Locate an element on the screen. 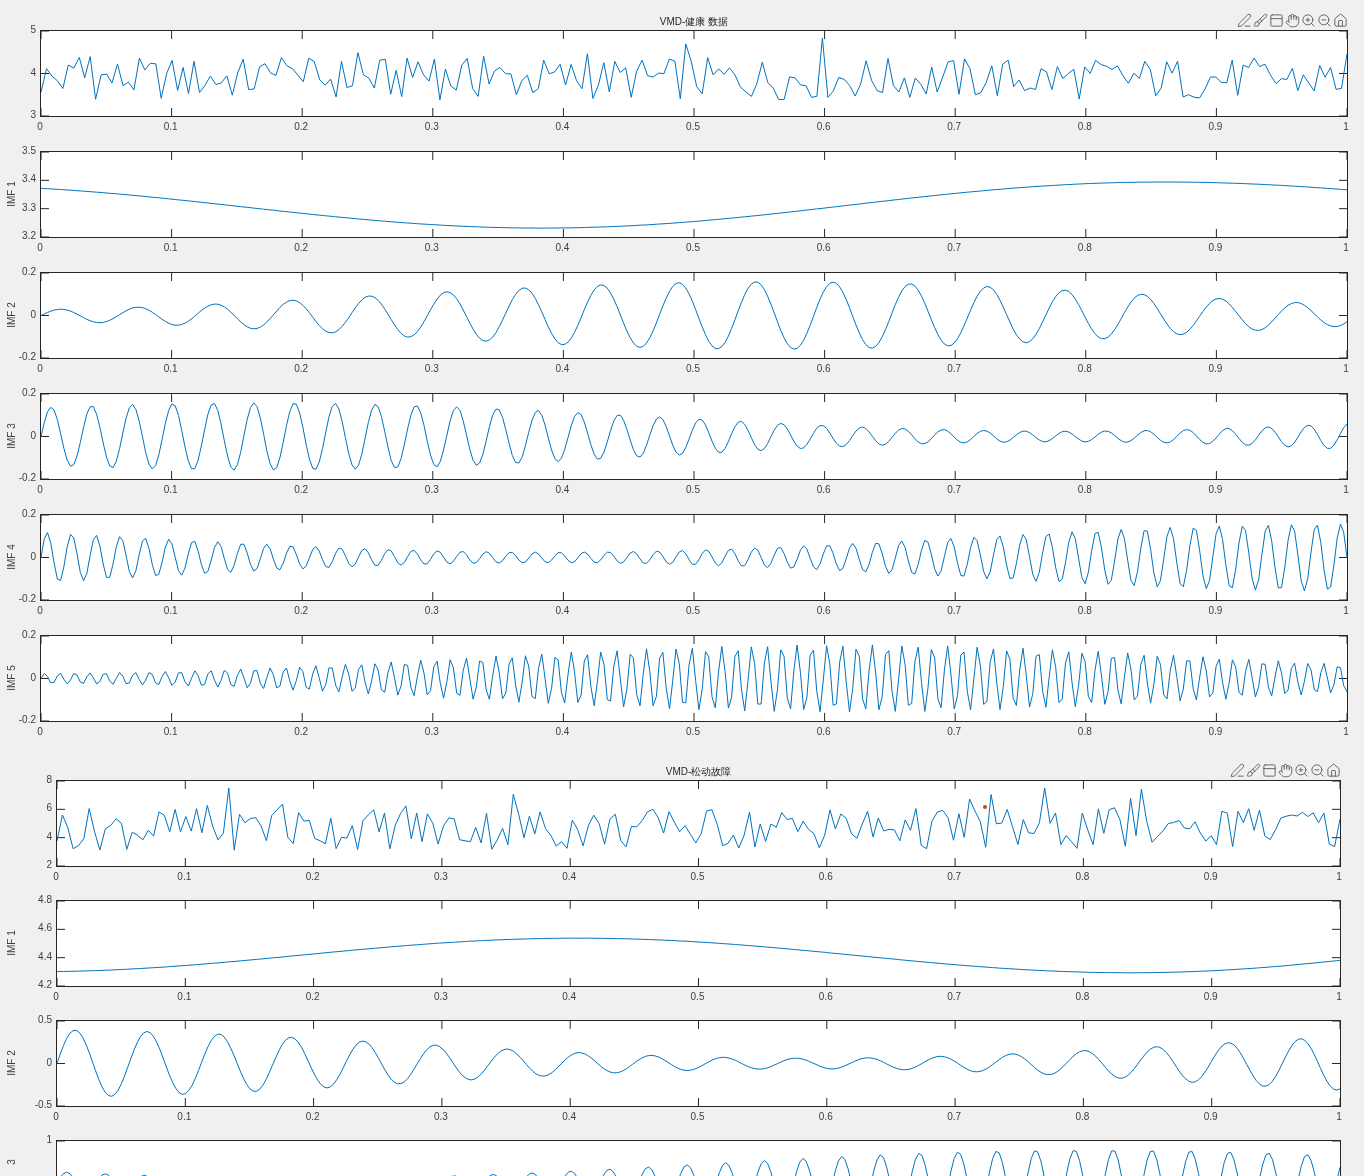  y-tick-label: 6 is located at coordinates (49, 808).